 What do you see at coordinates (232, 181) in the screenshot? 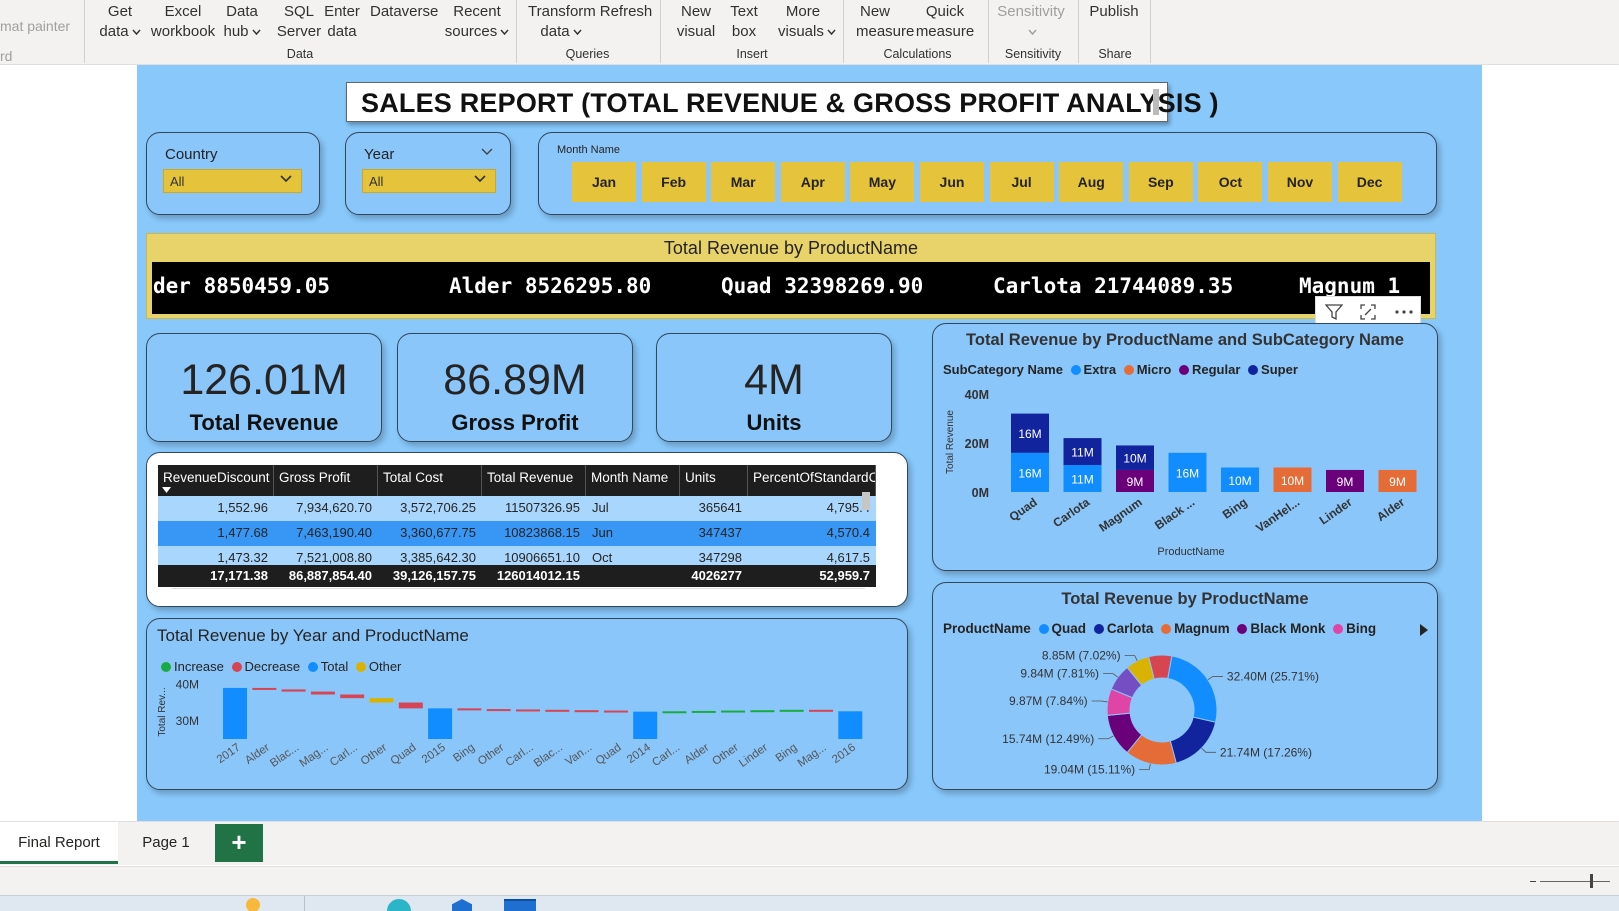
I see `country-dropdown: All` at bounding box center [232, 181].